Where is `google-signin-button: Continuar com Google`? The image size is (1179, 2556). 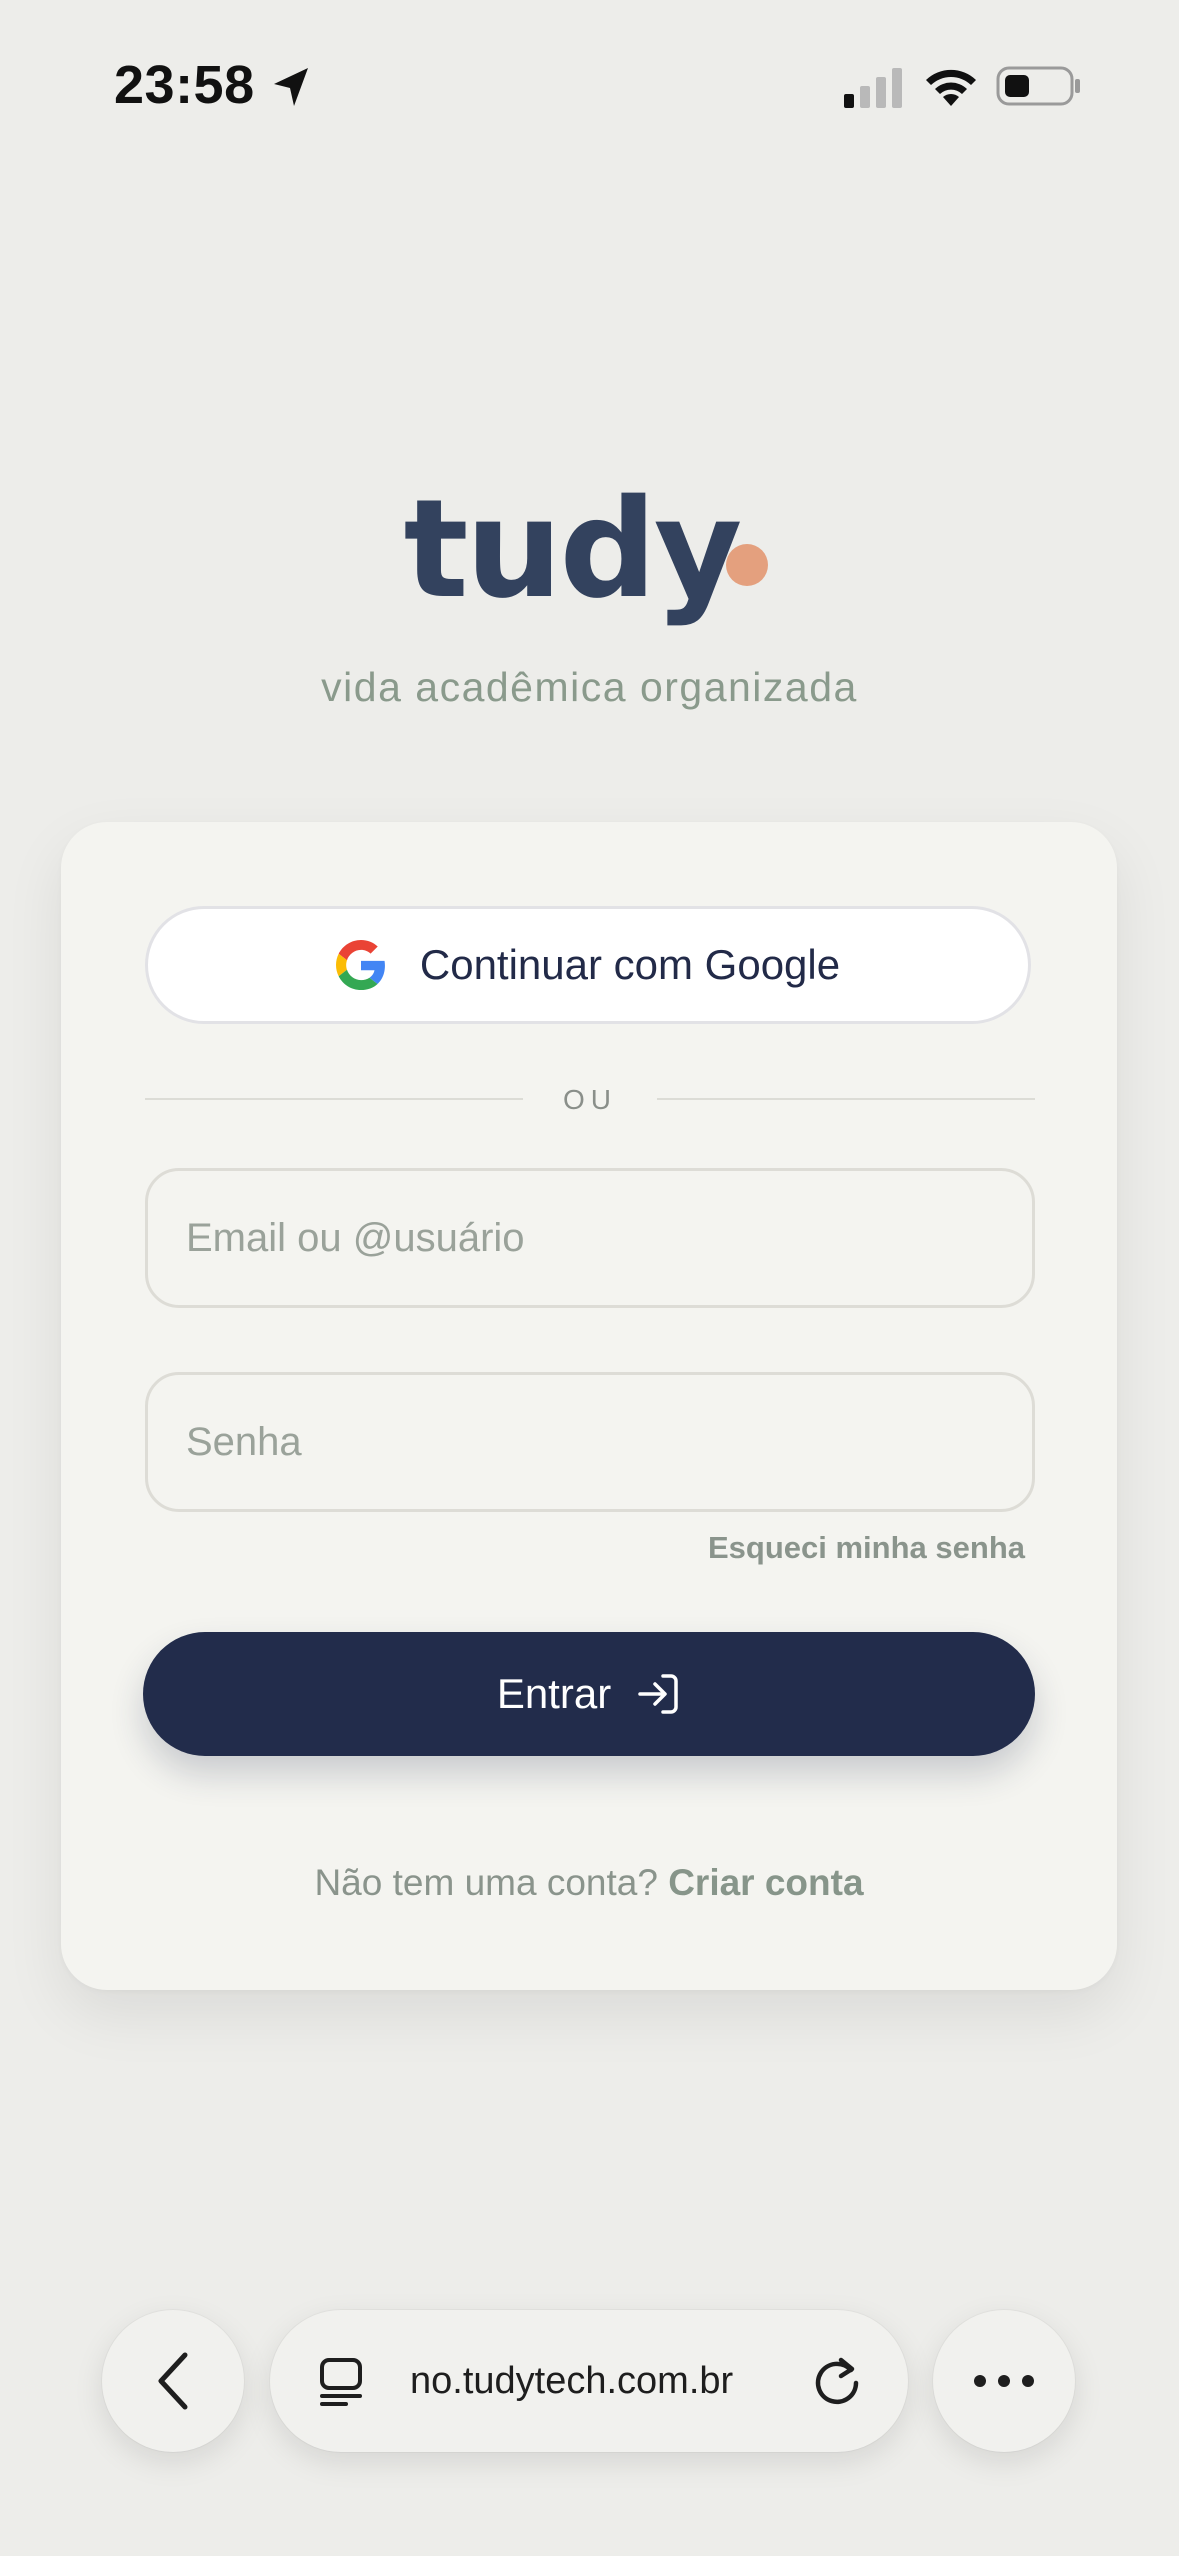 google-signin-button: Continuar com Google is located at coordinates (588, 965).